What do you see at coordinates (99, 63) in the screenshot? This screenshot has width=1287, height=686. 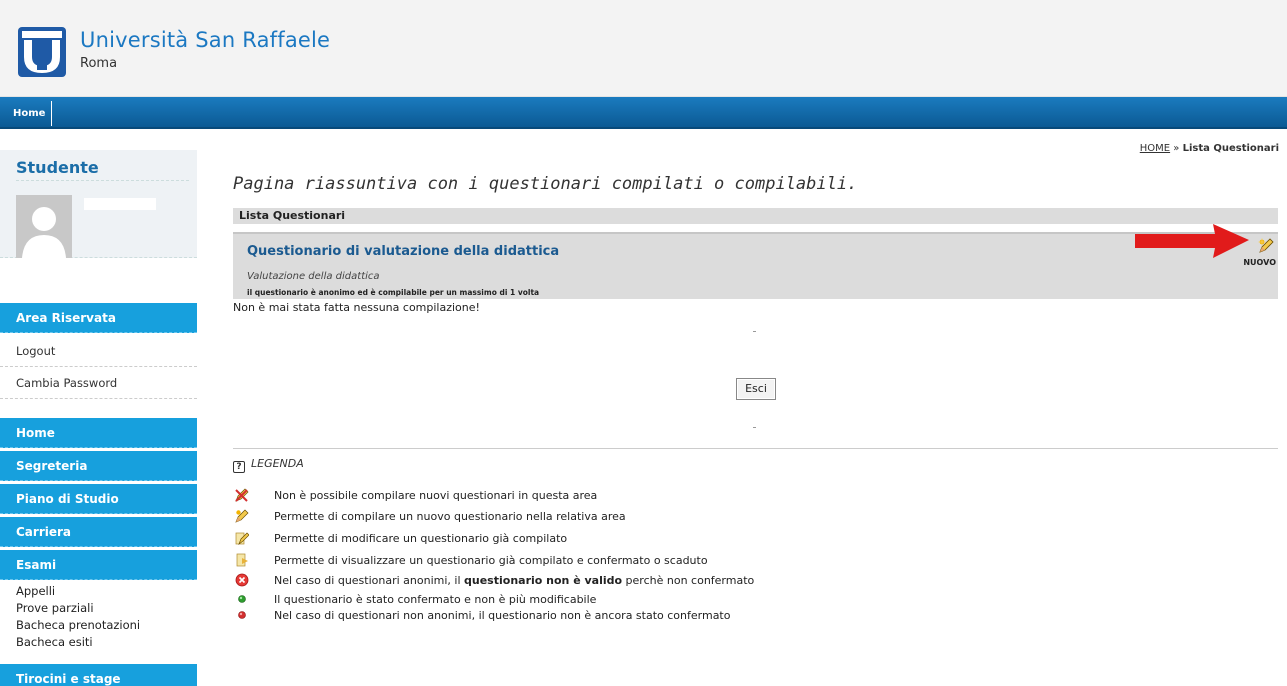 I see `brand-city: Roma` at bounding box center [99, 63].